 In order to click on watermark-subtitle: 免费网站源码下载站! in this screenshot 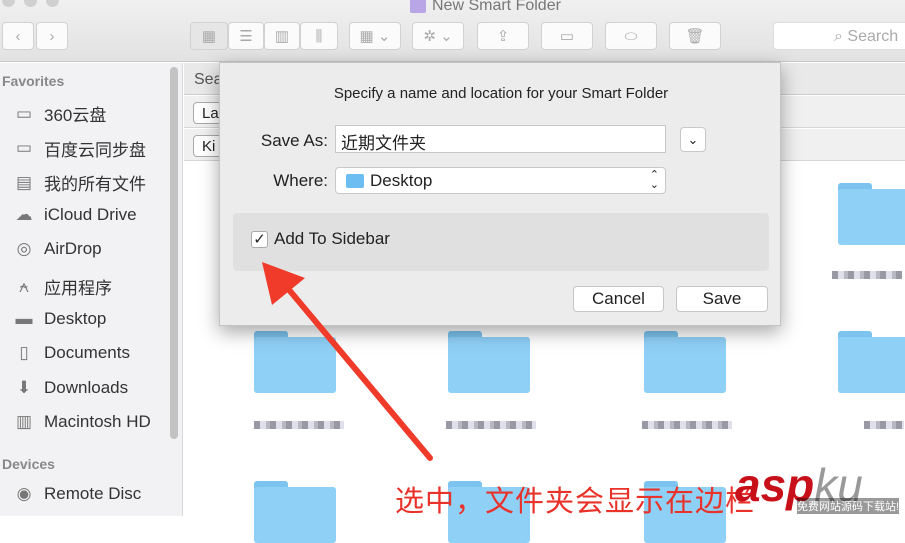, I will do `click(848, 506)`.